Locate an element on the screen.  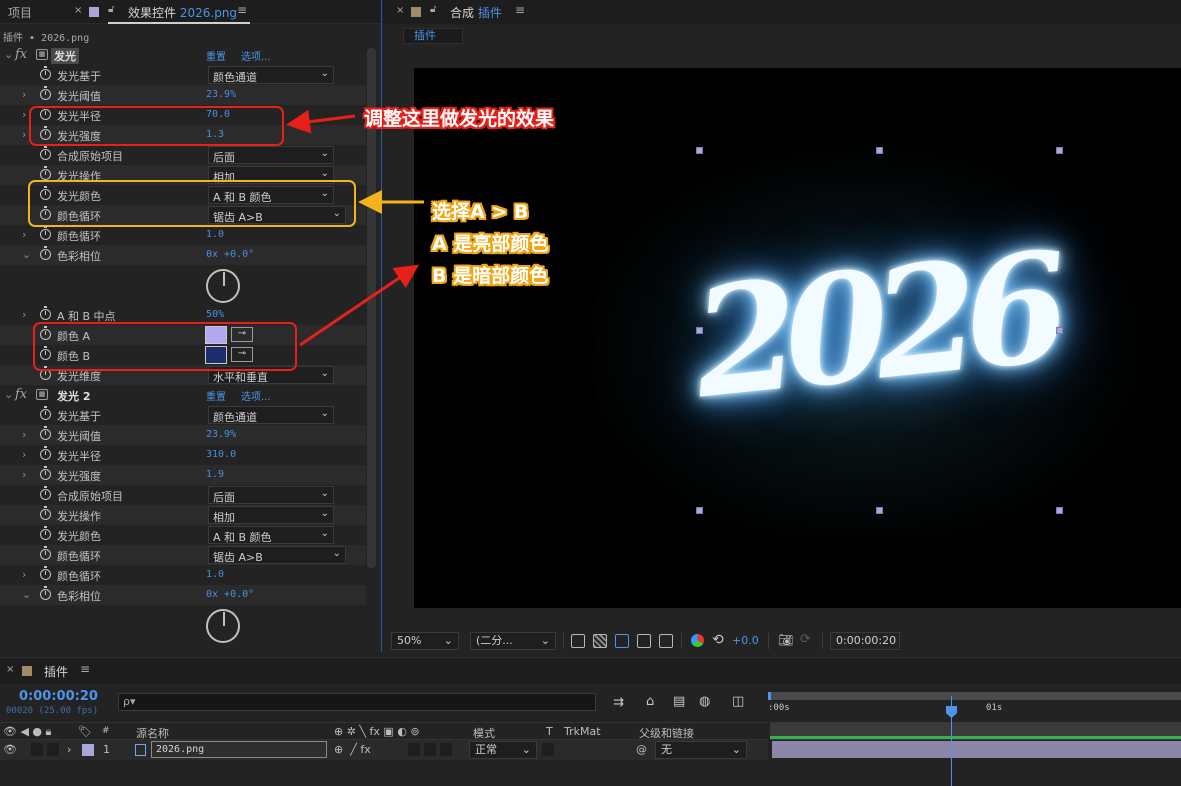
zoom-dropdown: 50% ⌄ is located at coordinates (425, 641).